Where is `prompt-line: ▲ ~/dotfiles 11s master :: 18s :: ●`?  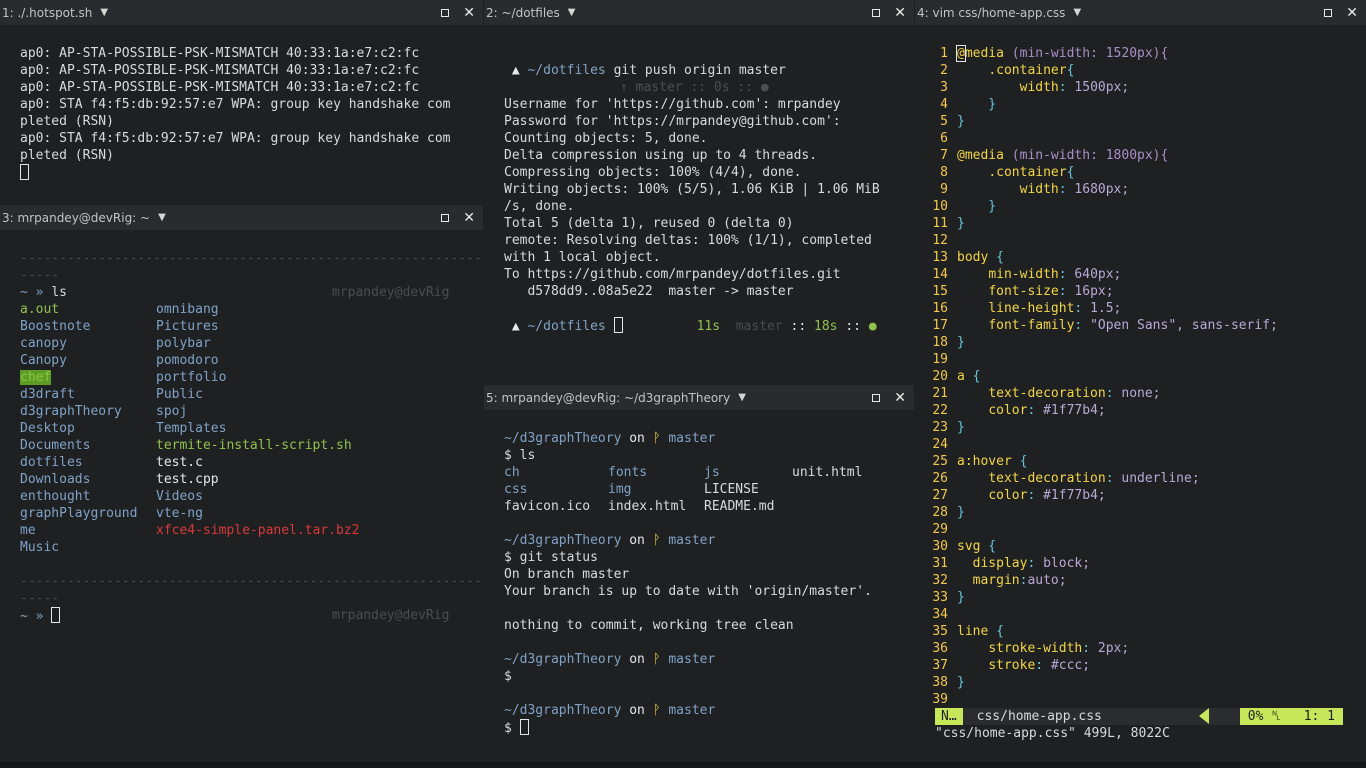
prompt-line: ▲ ~/dotfiles 11s master :: 18s :: ● is located at coordinates (709, 325).